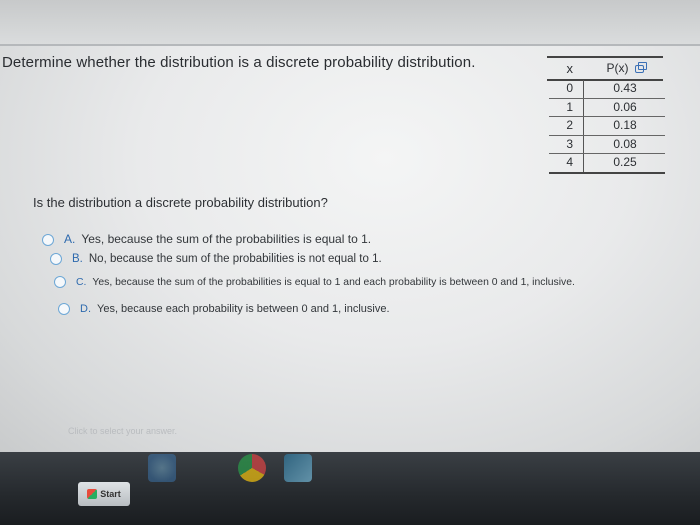 The height and width of the screenshot is (525, 700). Describe the element at coordinates (48, 239) in the screenshot. I see `radio-a` at that location.